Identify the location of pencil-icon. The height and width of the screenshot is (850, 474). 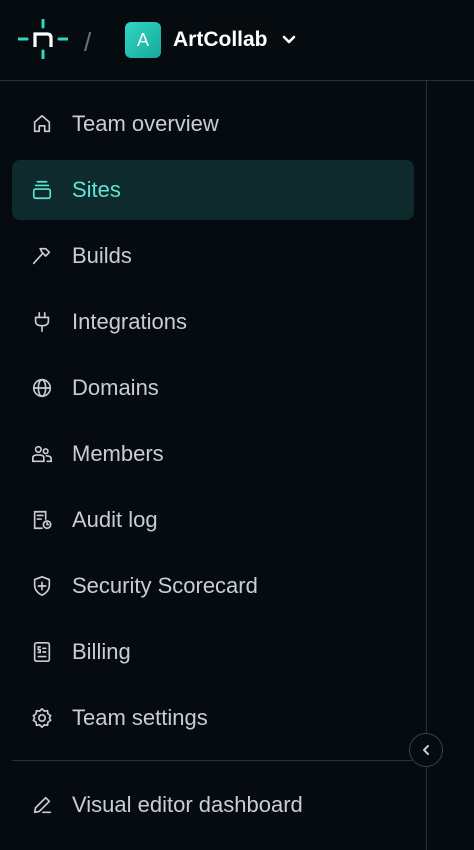
(42, 805).